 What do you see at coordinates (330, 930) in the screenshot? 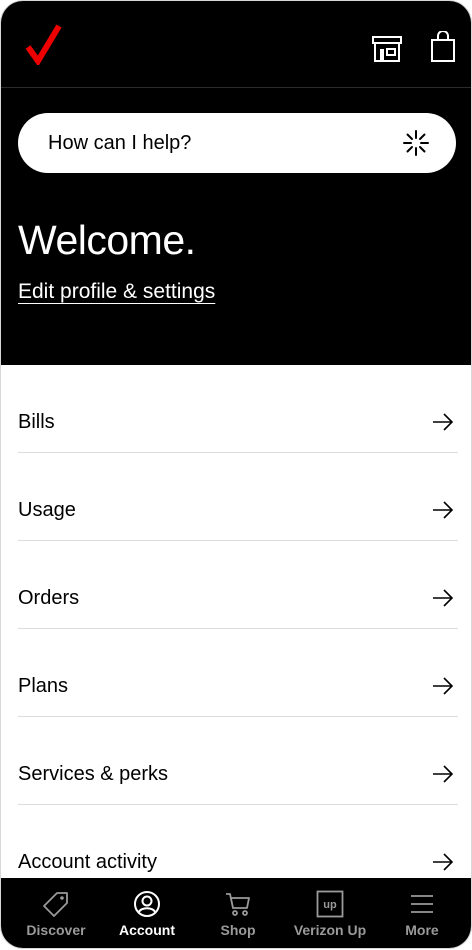
I see `tab-label: Verizon Up` at bounding box center [330, 930].